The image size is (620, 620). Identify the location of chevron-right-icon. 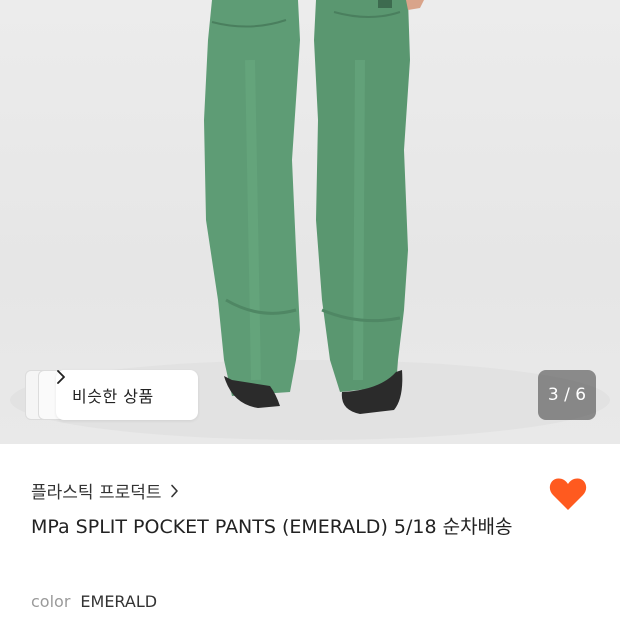
(174, 491).